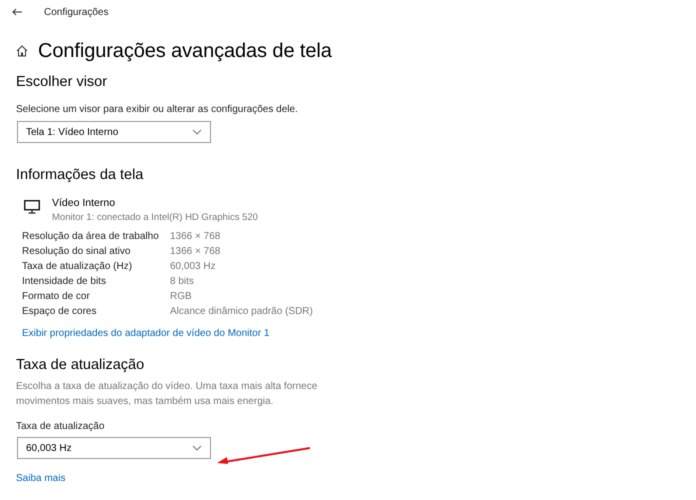  Describe the element at coordinates (61, 426) in the screenshot. I see `field-label: Taxa de atualização` at that location.